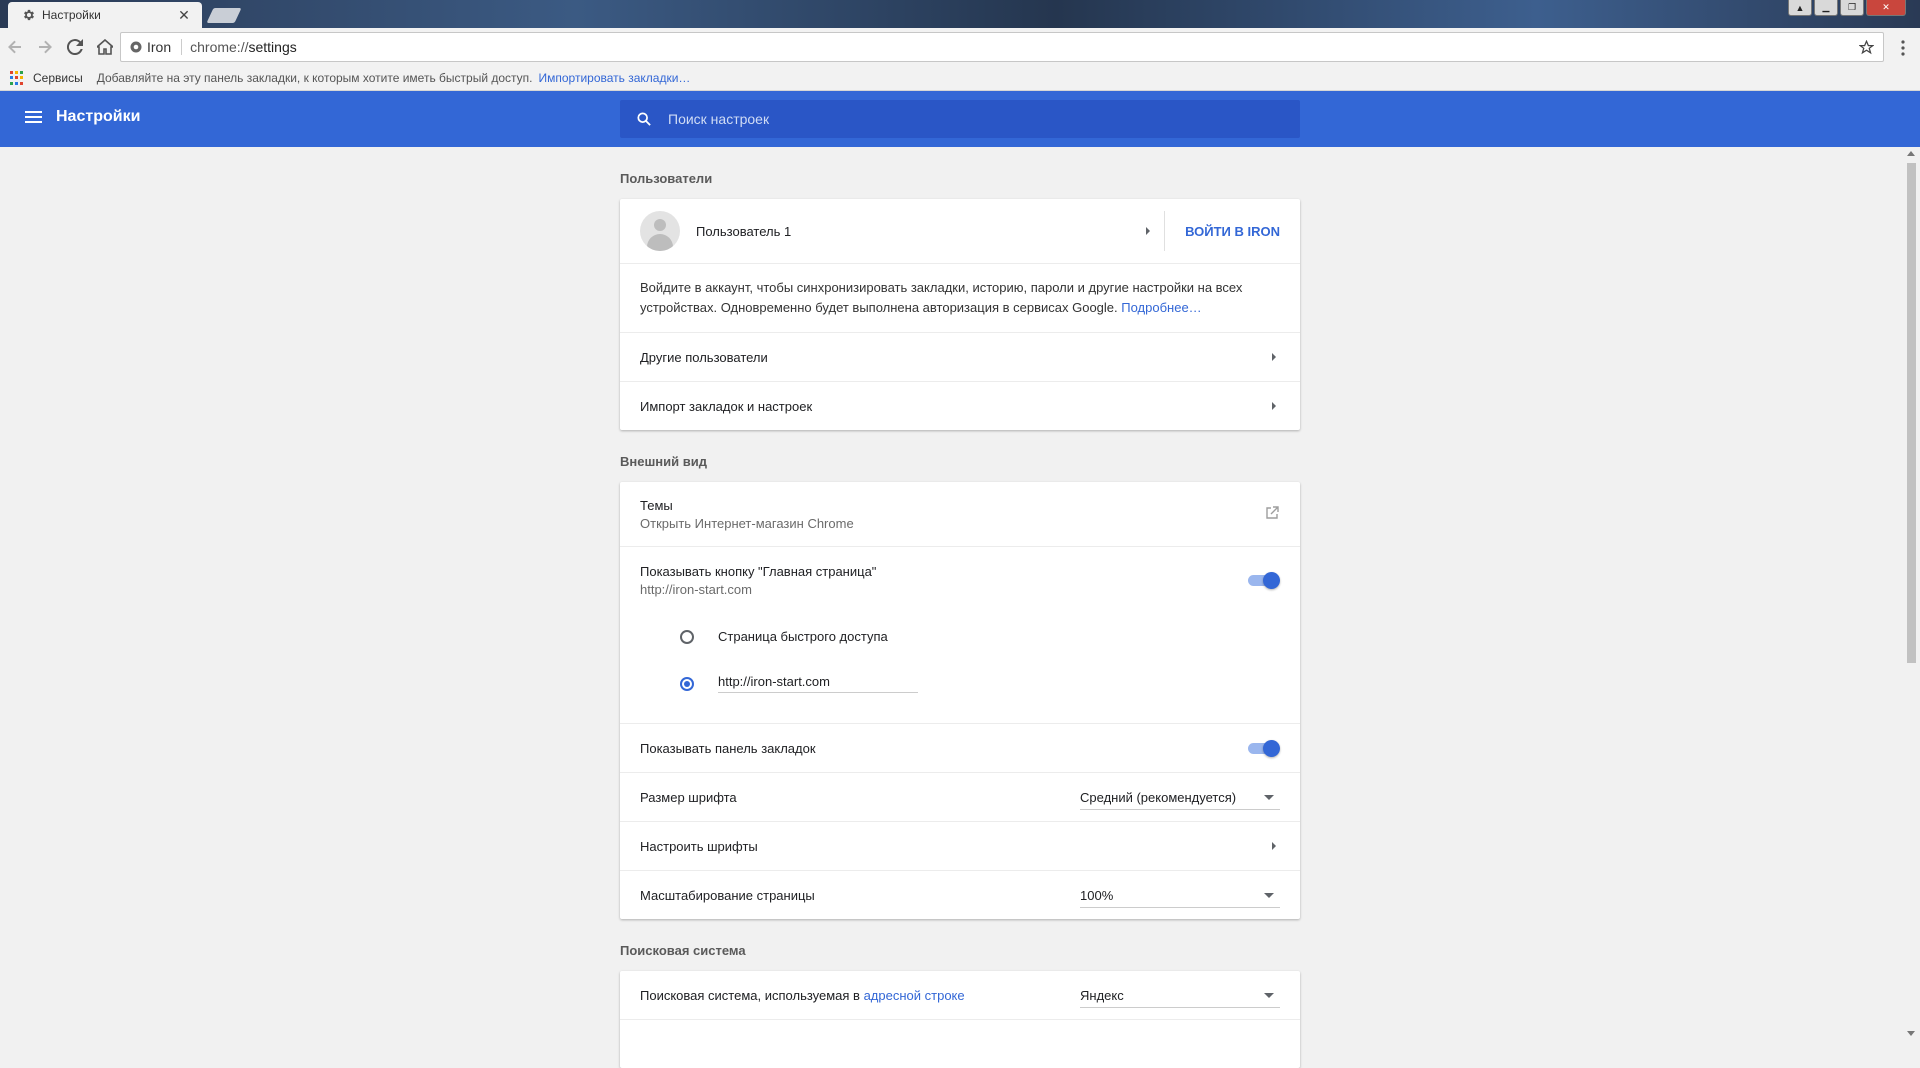  What do you see at coordinates (1911, 153) in the screenshot?
I see `scroll-up-icon` at bounding box center [1911, 153].